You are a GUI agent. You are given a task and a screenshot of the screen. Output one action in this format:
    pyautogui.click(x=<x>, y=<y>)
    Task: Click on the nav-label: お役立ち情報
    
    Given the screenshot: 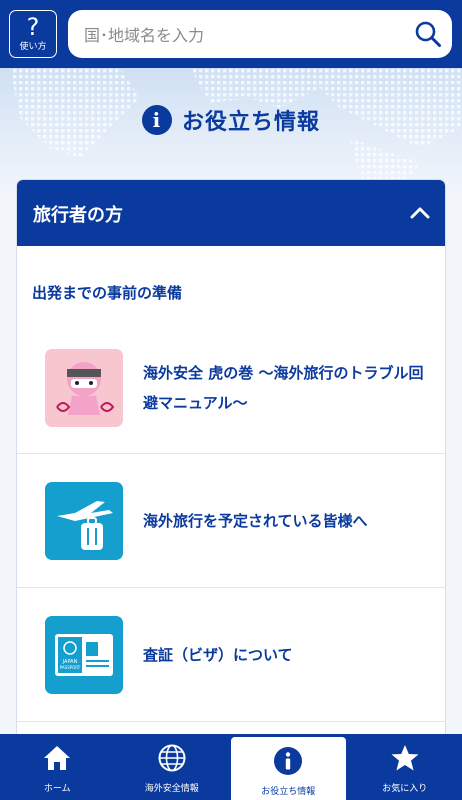 What is the action you would take?
    pyautogui.click(x=288, y=792)
    